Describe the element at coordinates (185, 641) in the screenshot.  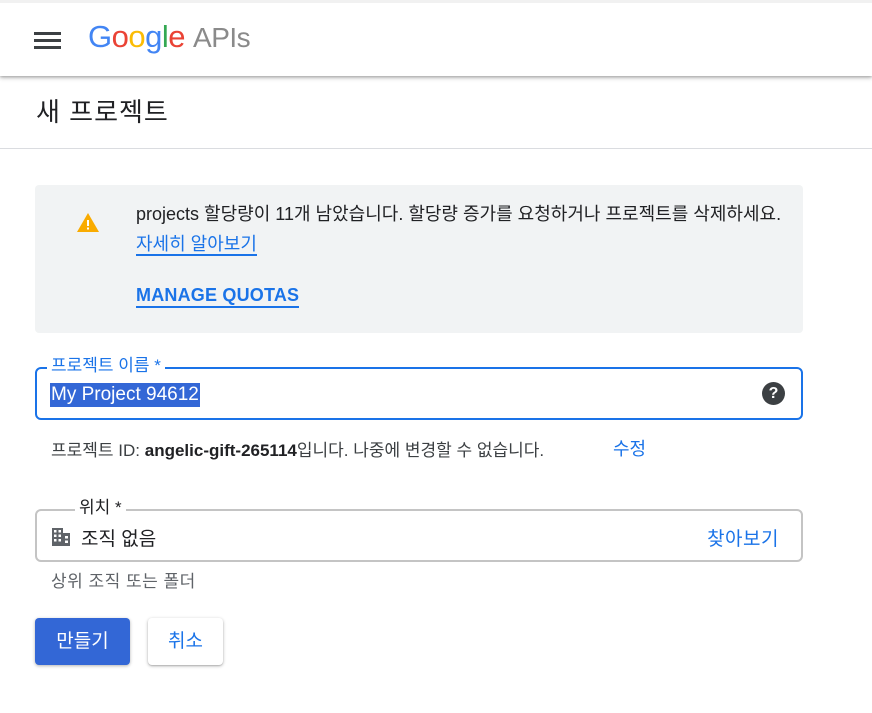
I see `cancel-button: 취소` at that location.